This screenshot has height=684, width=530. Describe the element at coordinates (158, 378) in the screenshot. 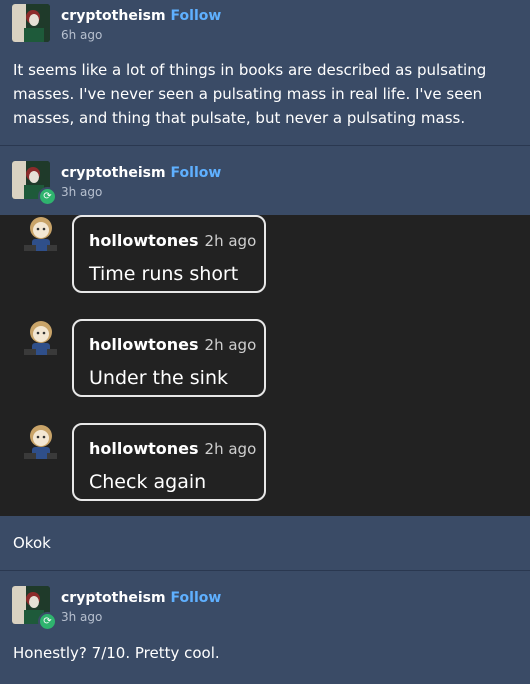

I see `chat-message-text: Under the sink` at that location.